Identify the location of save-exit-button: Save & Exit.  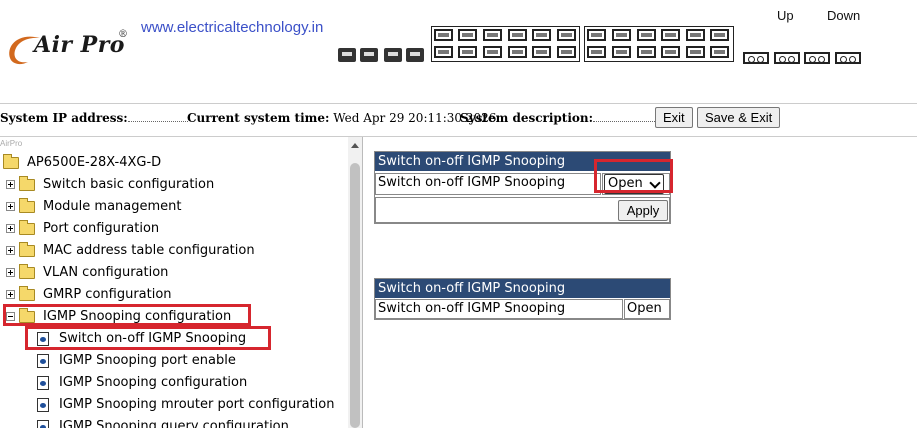
(739, 117).